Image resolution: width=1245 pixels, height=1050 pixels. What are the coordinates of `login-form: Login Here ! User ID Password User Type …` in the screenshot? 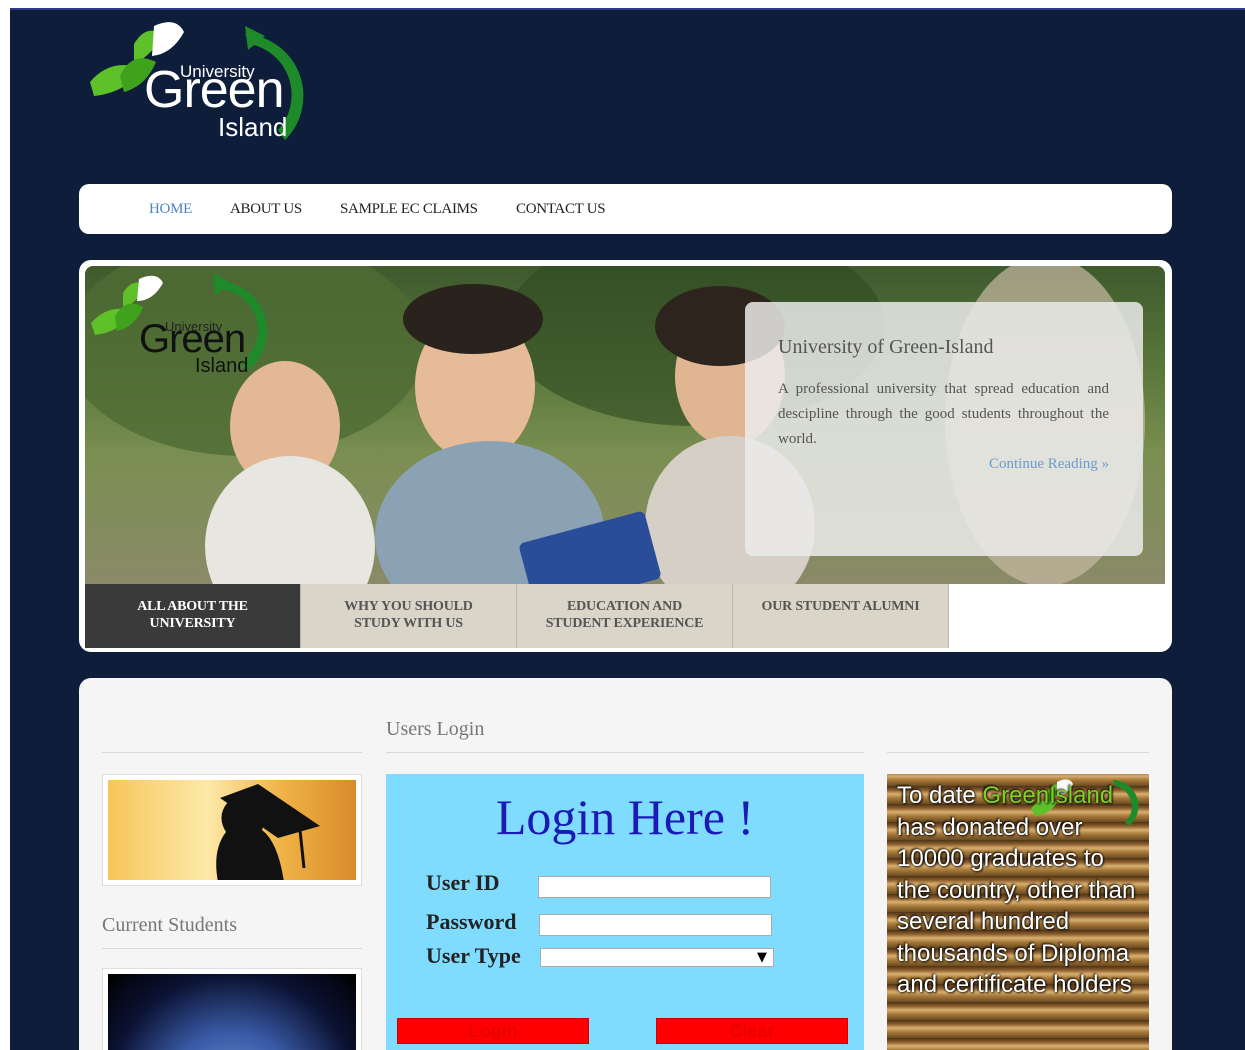 It's located at (625, 912).